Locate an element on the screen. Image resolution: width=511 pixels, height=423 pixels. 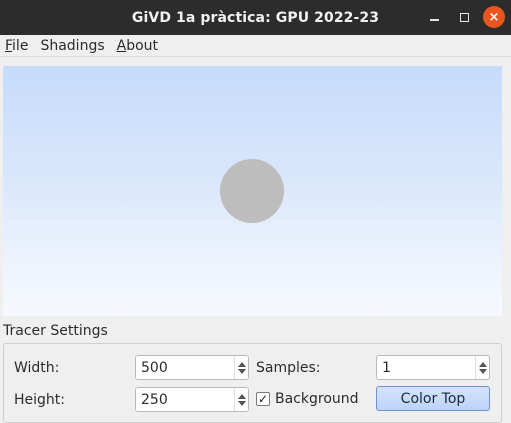
title-bar: GiVD 1a pràctica: GPU 2022-23 × is located at coordinates (255, 17).